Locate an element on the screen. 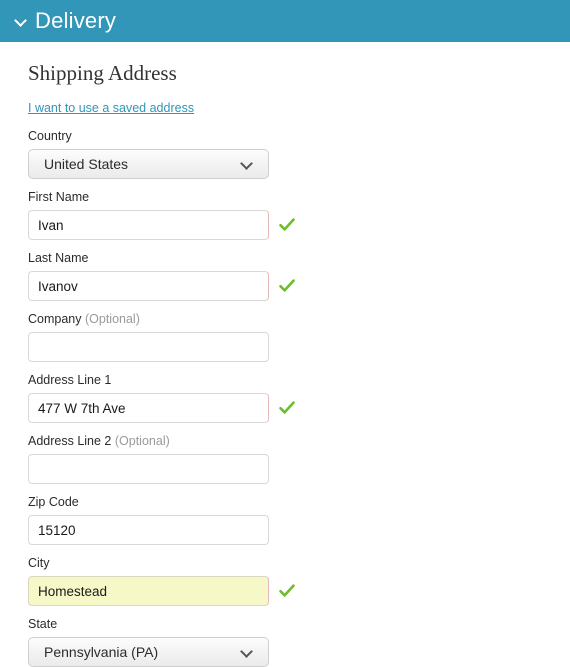 The image size is (570, 667). field-row-state: Pennsylvania (PA) is located at coordinates (299, 652).